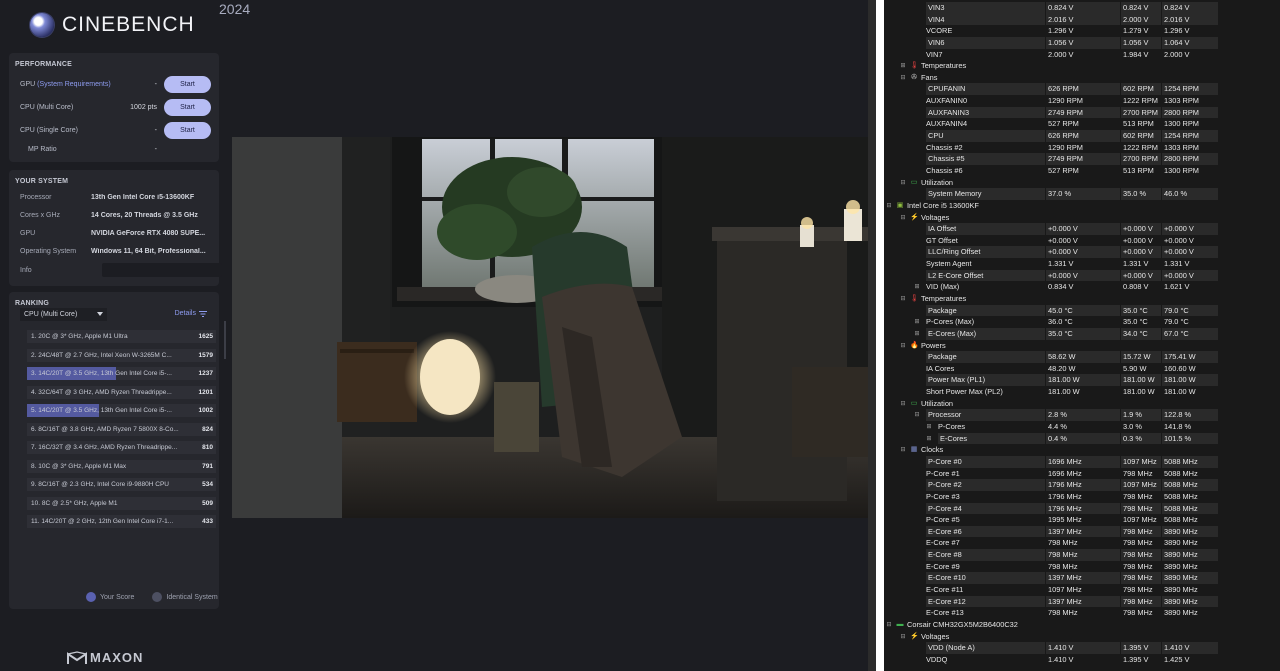  I want to click on sensor-row: E-Core #6 1397 MHz 798 MHz 3890 MHz, so click(1082, 531).